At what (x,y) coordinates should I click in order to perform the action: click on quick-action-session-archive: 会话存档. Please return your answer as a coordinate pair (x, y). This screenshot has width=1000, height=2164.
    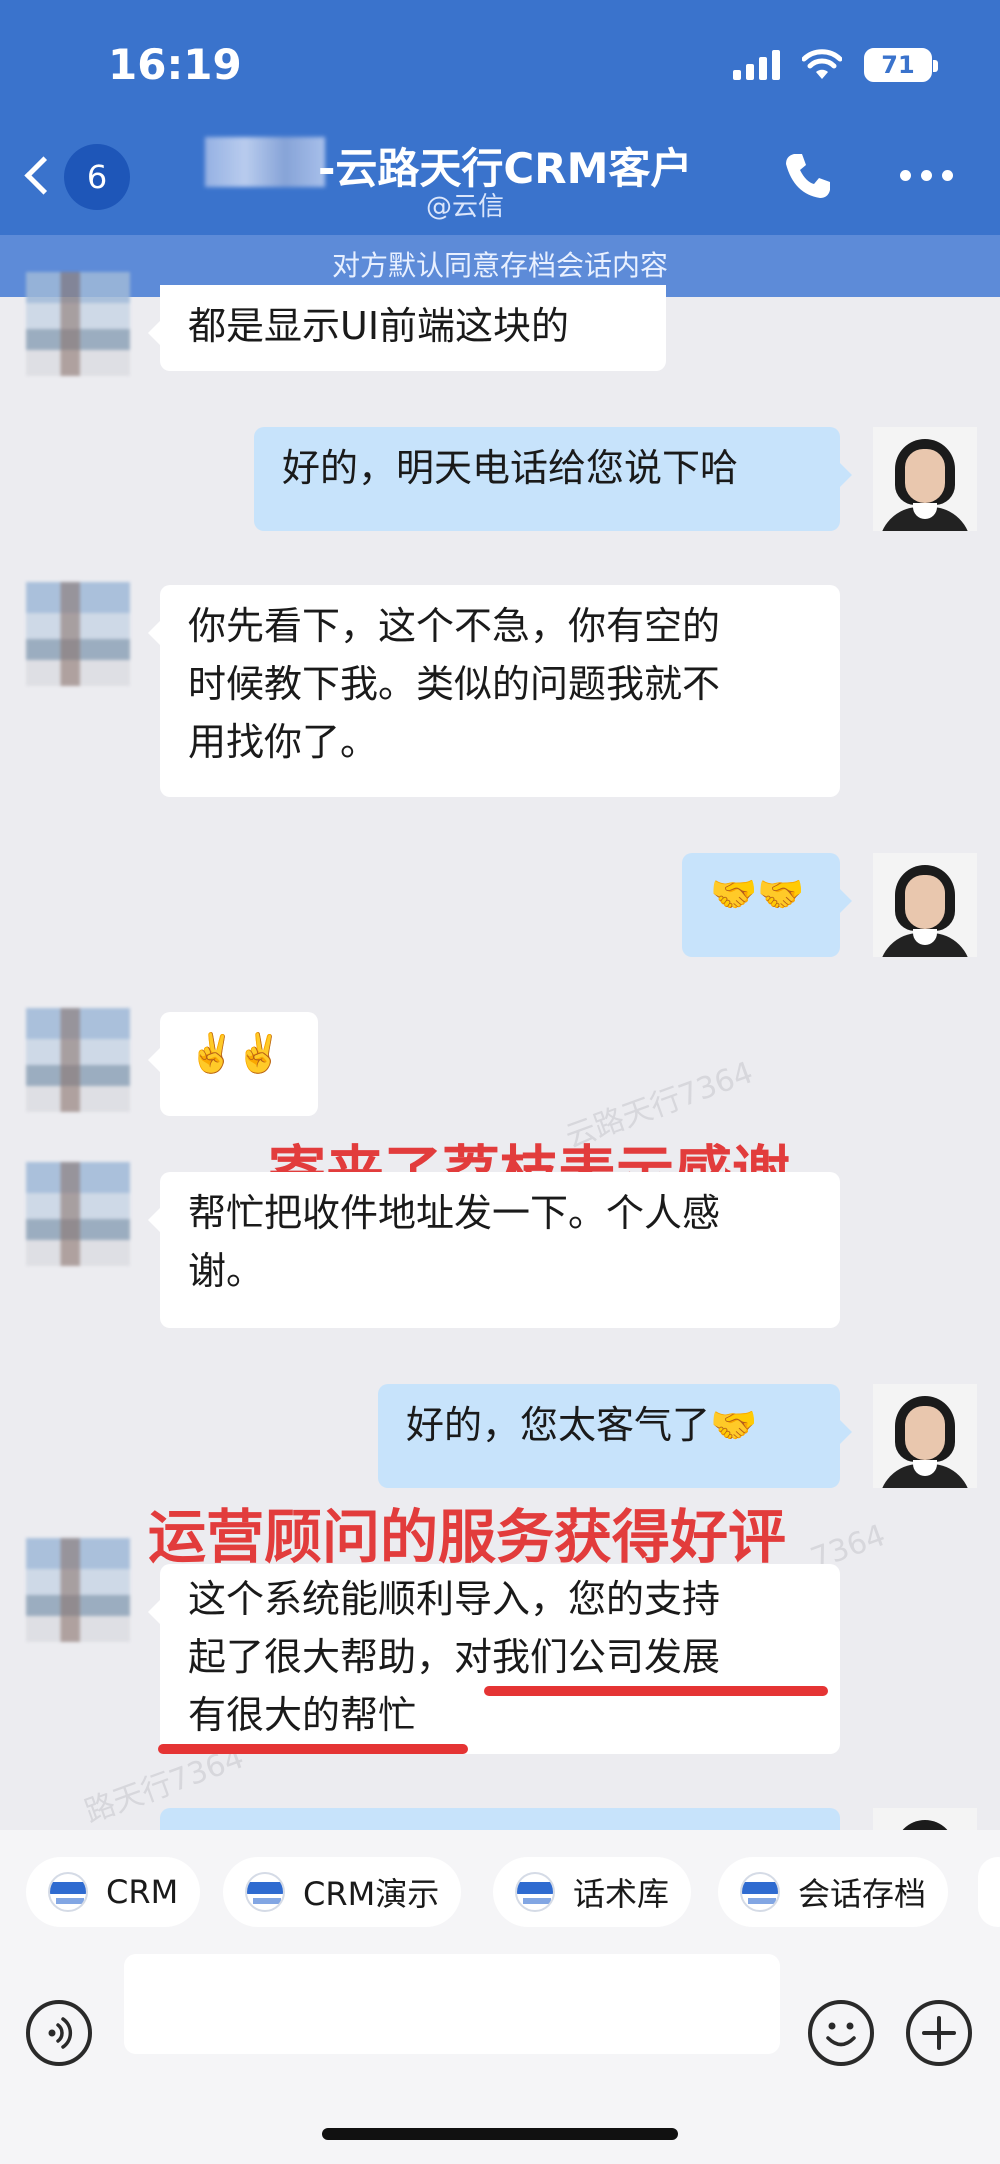
    Looking at the image, I should click on (833, 1892).